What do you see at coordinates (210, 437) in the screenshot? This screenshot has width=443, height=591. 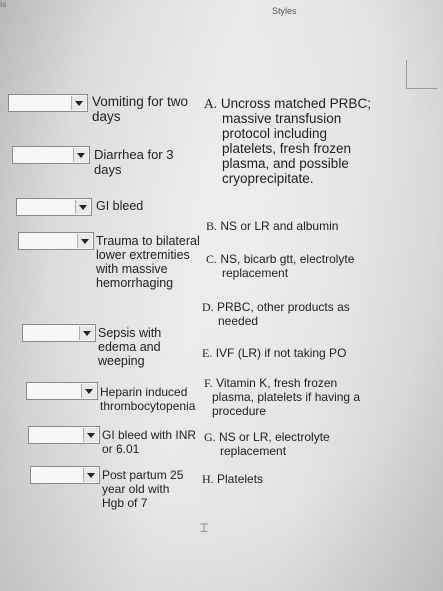 I see `option-letter: G.` at bounding box center [210, 437].